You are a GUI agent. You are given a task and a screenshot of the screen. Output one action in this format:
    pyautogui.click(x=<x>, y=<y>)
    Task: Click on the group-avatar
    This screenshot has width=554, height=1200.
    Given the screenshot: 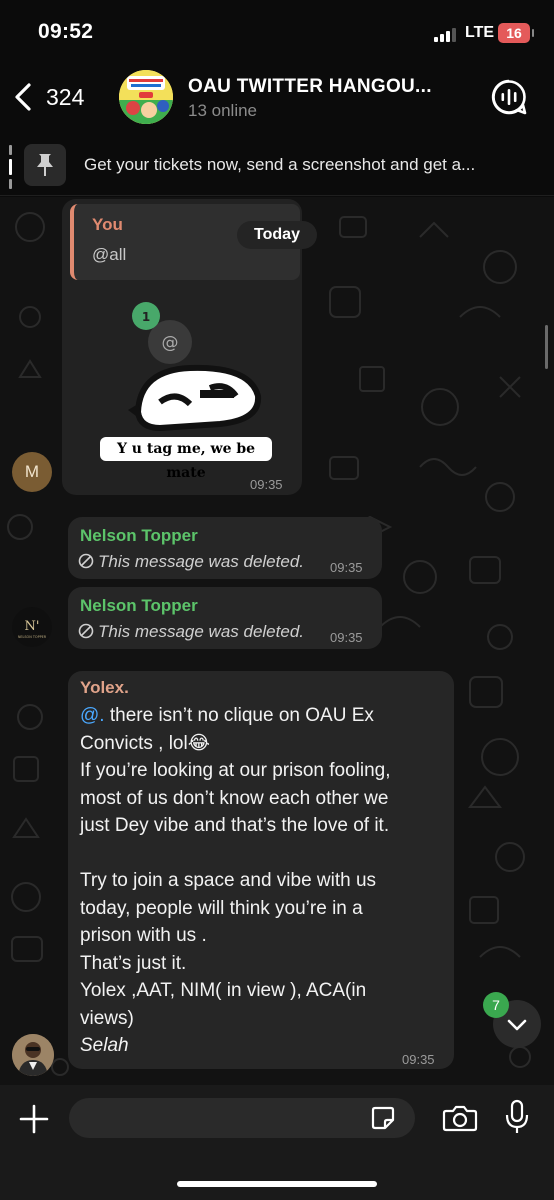 What is the action you would take?
    pyautogui.click(x=146, y=97)
    